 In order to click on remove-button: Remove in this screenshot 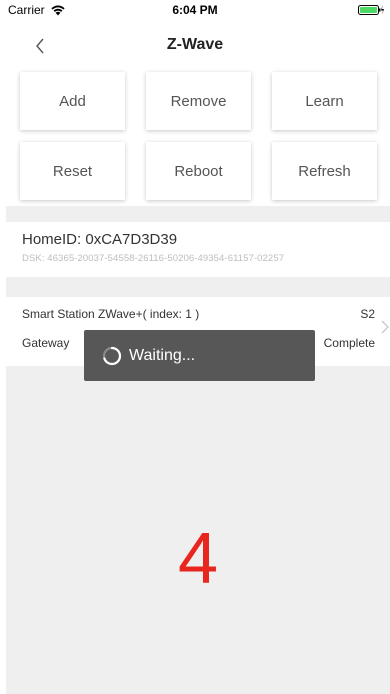, I will do `click(198, 101)`.